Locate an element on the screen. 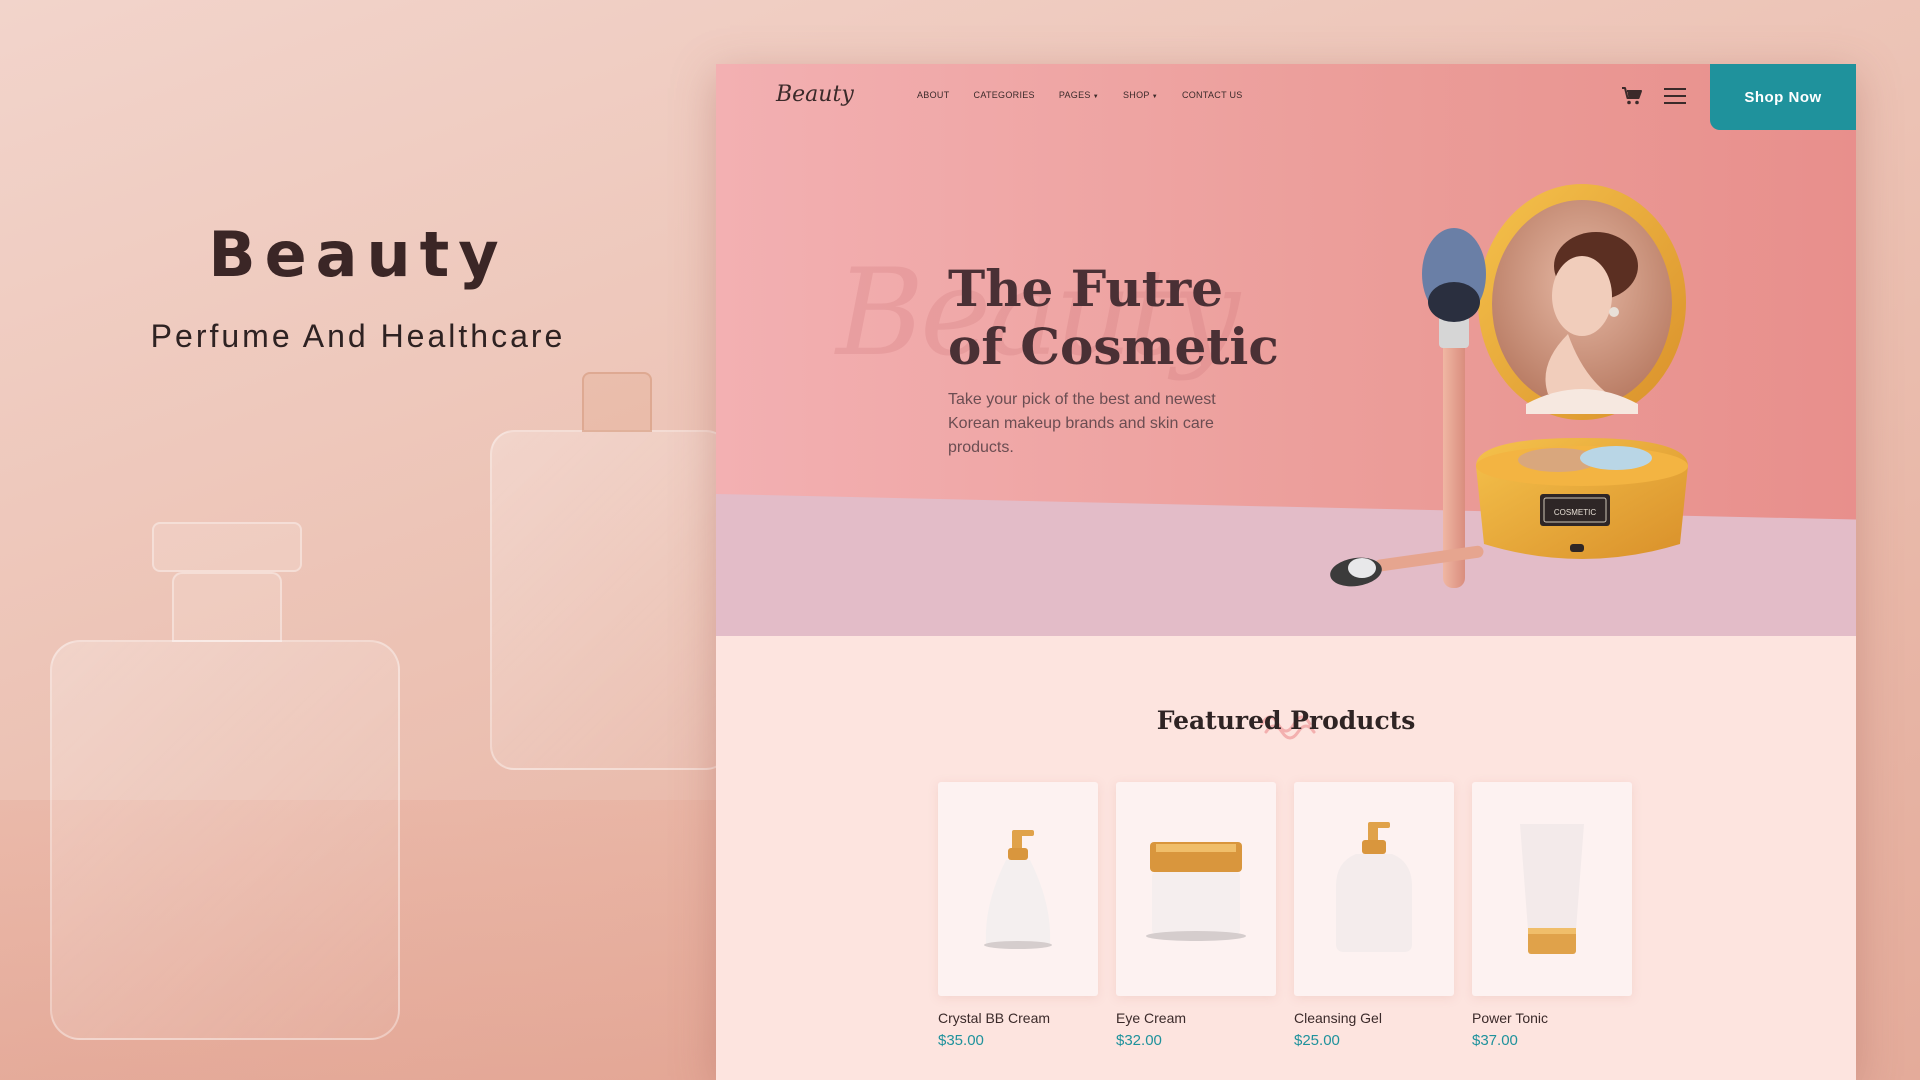  hero-title: The Futre of Cosmetic is located at coordinates (1113, 317).